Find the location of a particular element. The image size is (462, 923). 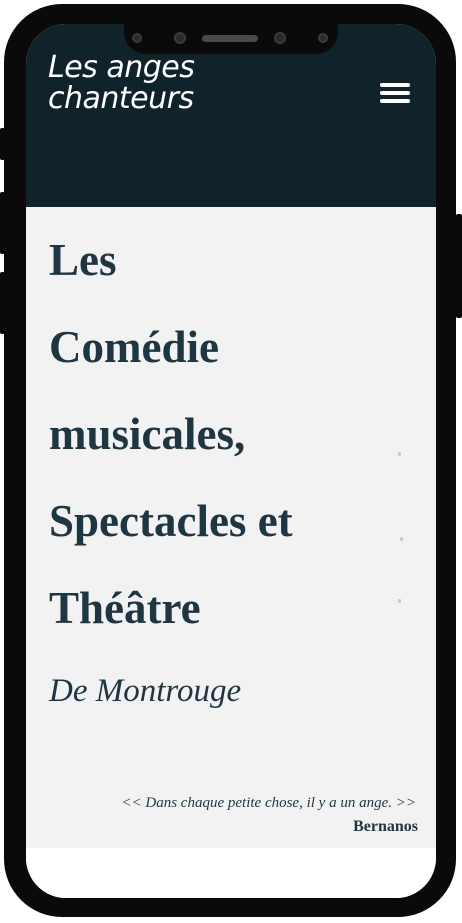

page-bottom-area is located at coordinates (231, 873).